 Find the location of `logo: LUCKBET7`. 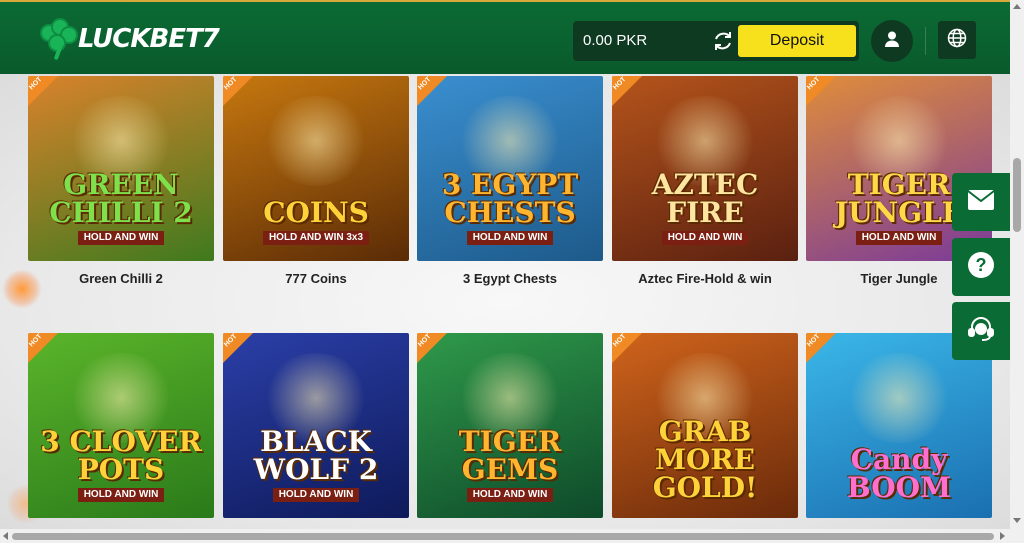

logo: LUCKBET7 is located at coordinates (129, 39).